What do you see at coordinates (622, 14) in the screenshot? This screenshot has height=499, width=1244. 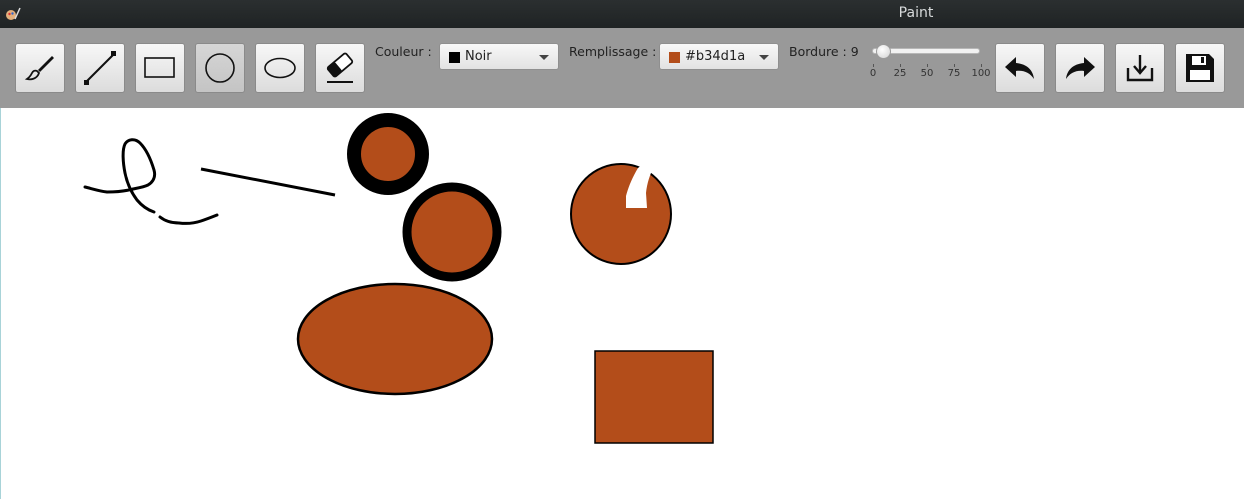 I see `title-bar: Paint` at bounding box center [622, 14].